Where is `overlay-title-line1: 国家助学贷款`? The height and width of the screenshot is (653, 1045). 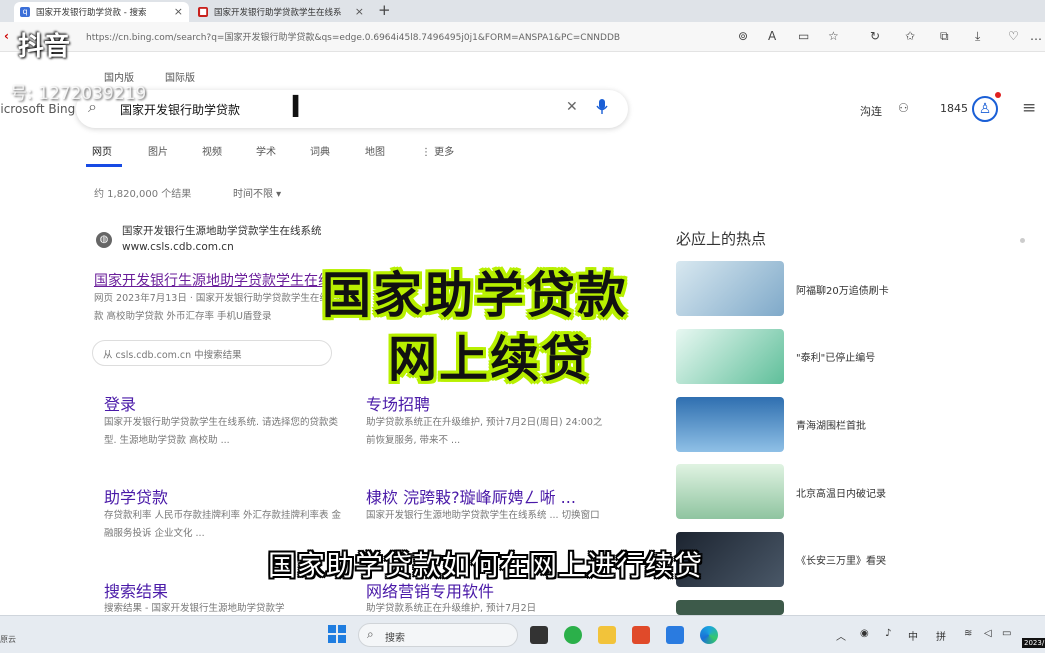 overlay-title-line1: 国家助学贷款 is located at coordinates (475, 295).